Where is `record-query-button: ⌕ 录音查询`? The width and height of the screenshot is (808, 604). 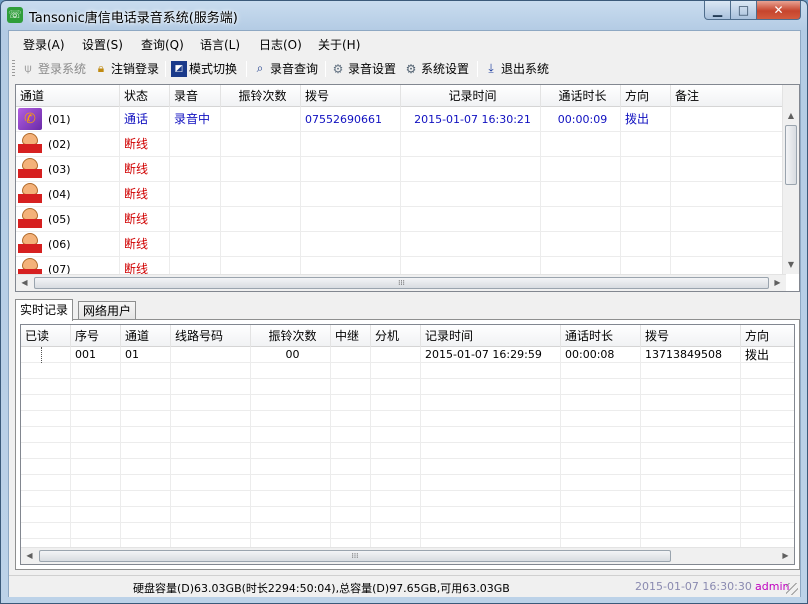
record-query-button: ⌕ 录音查询 is located at coordinates (285, 68).